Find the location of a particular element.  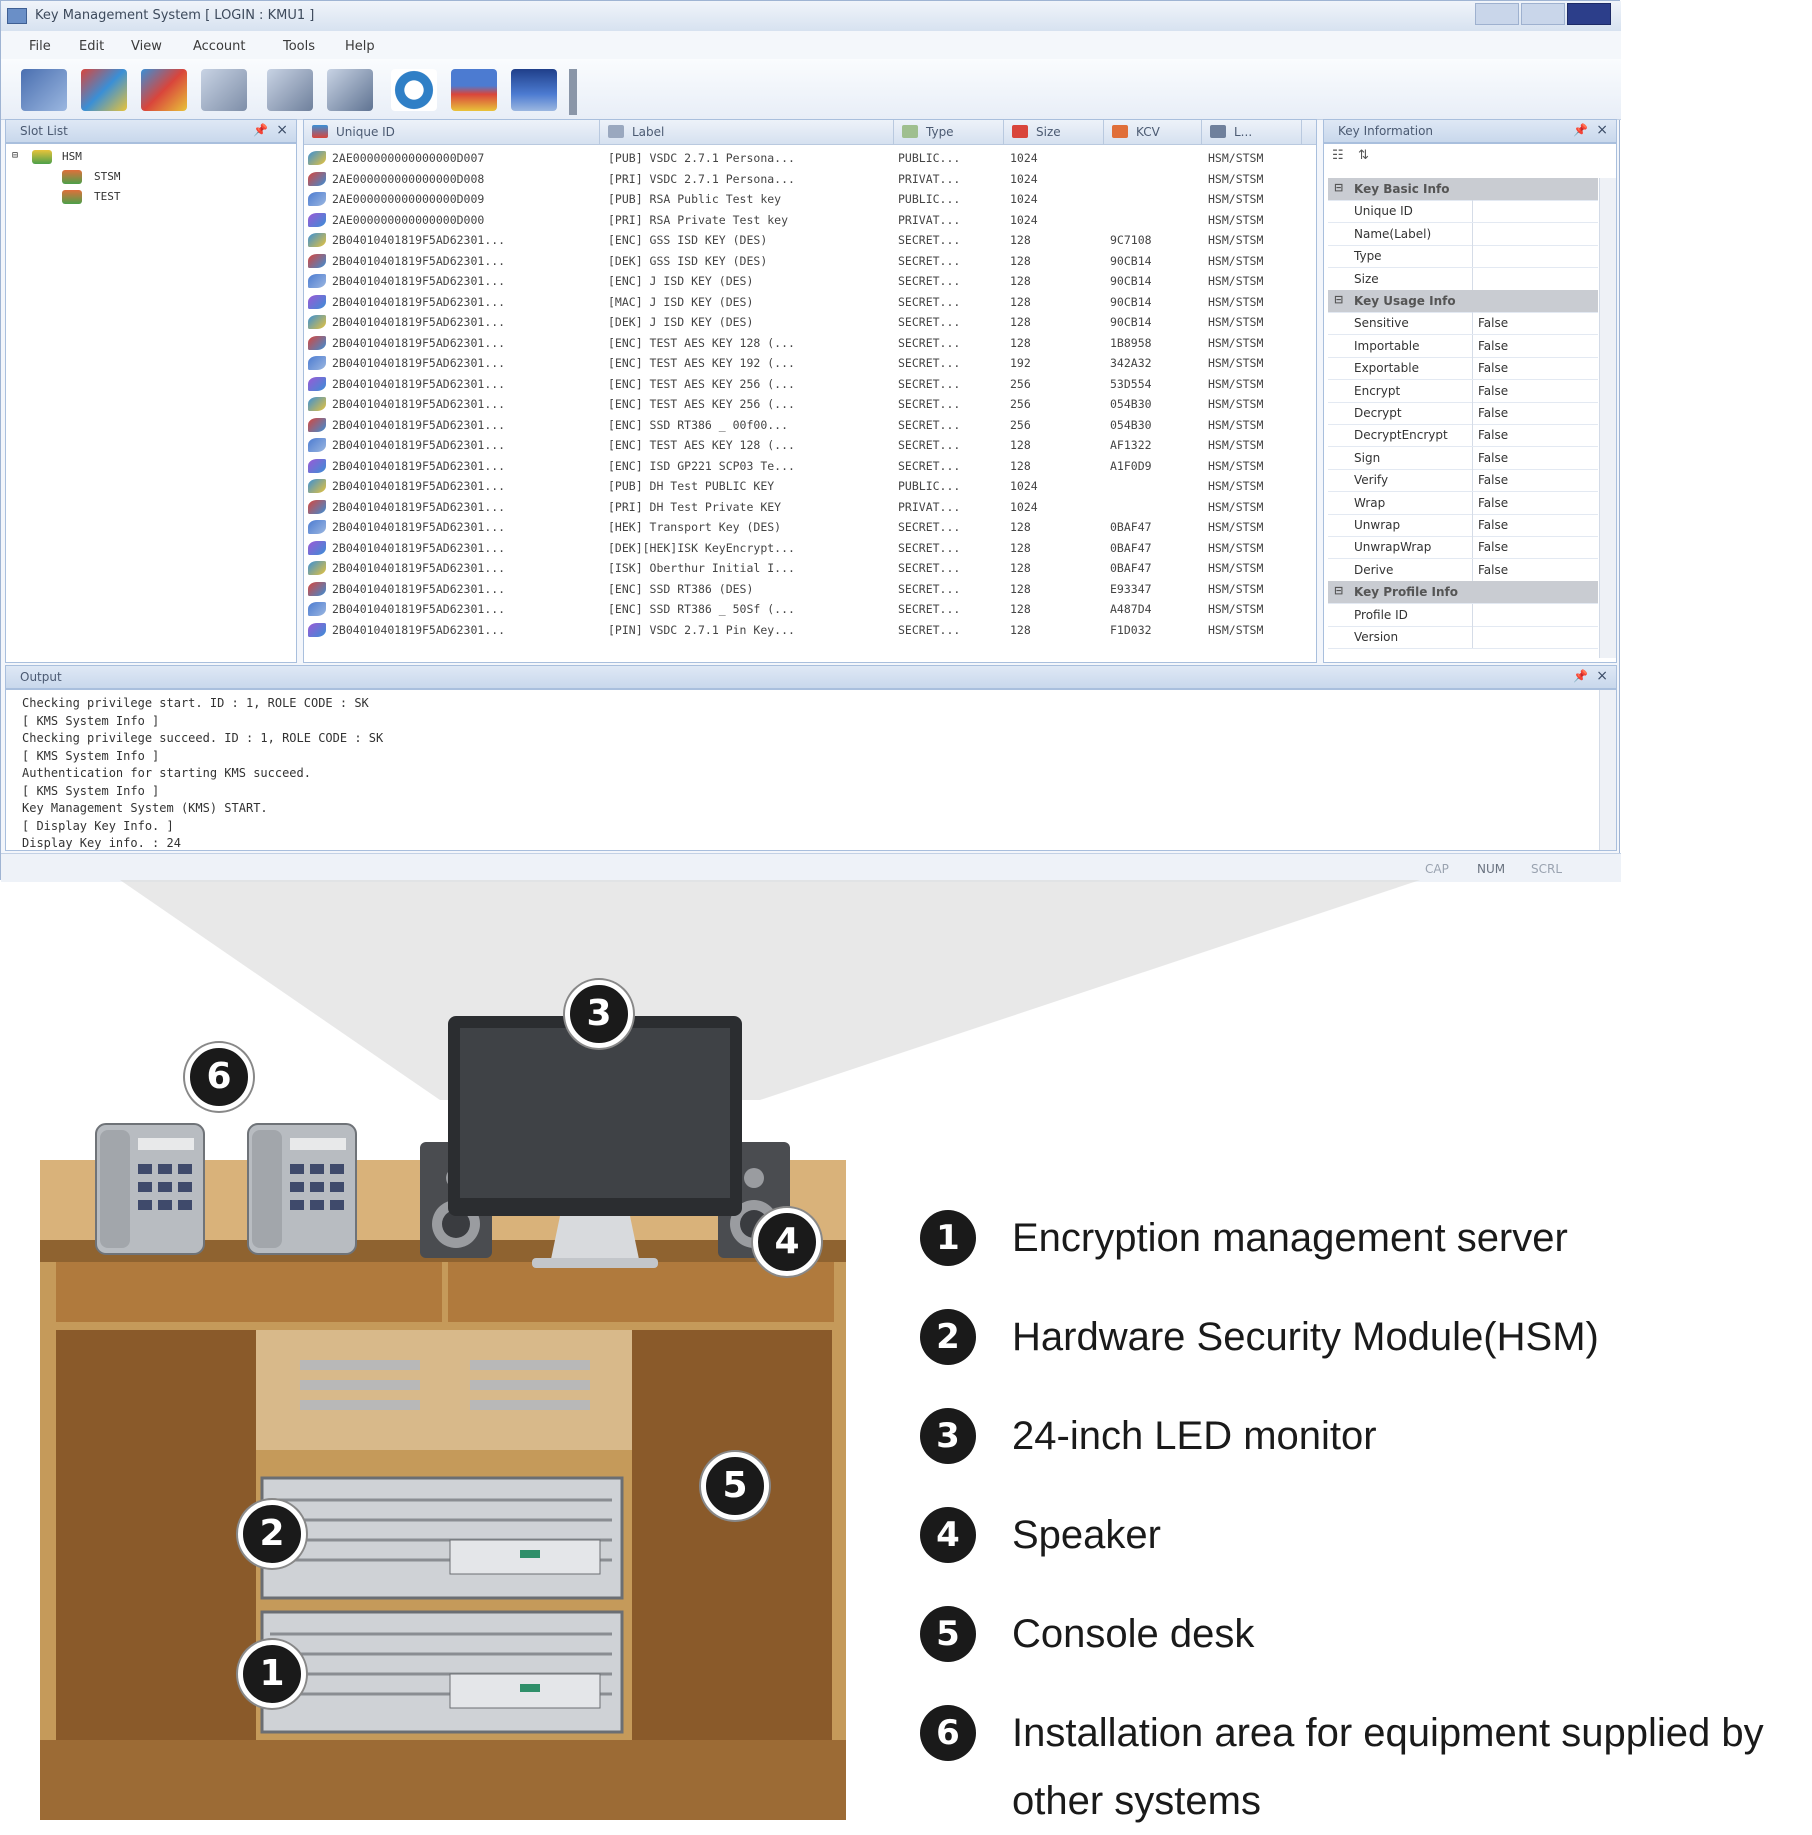

output-scrollbar is located at coordinates (1607, 770).